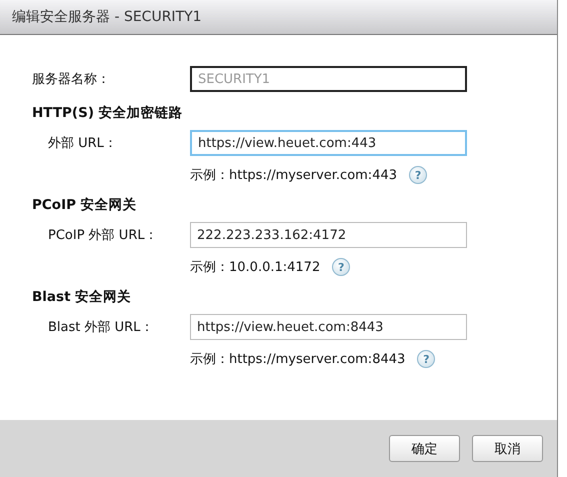 This screenshot has height=477, width=567. Describe the element at coordinates (328, 235) in the screenshot. I see `url-field: 222.223.233.162:4172` at that location.